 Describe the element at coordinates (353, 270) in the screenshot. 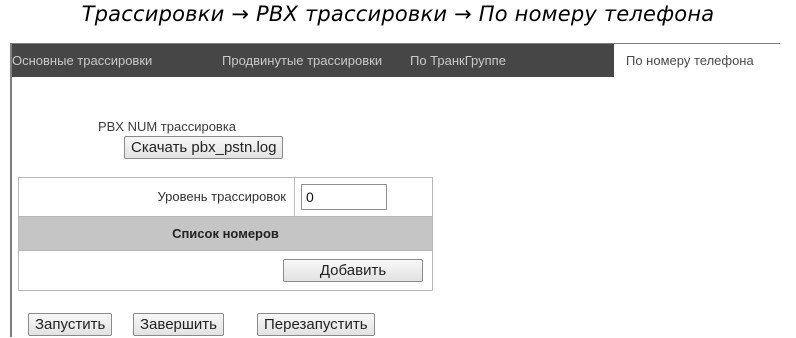

I see `add-number-button: Добавить` at that location.